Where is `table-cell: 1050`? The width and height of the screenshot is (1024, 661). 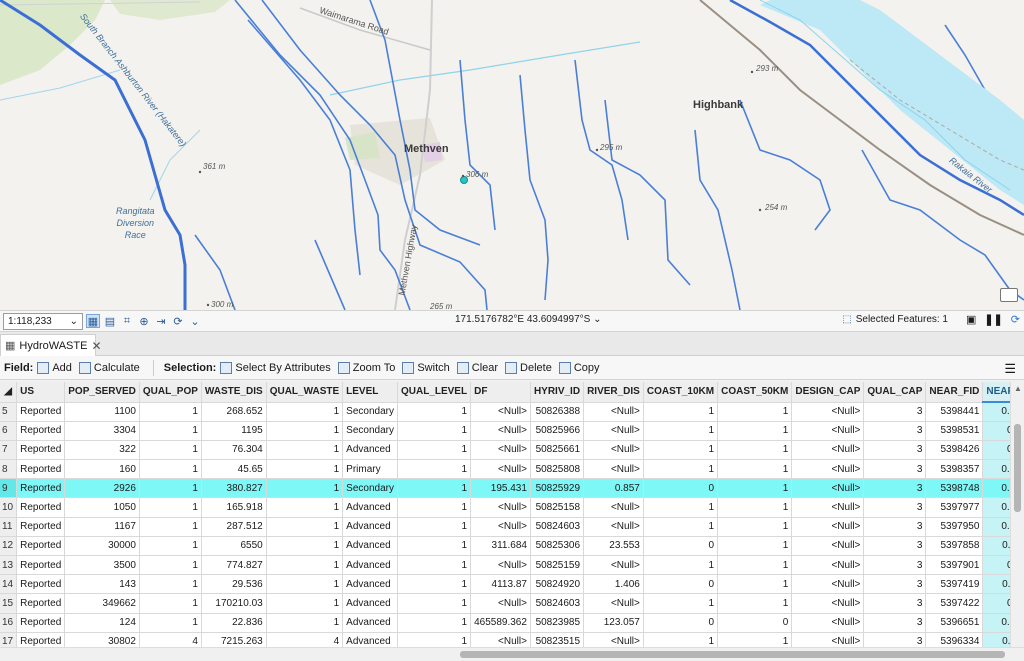
table-cell: 1050 is located at coordinates (102, 507).